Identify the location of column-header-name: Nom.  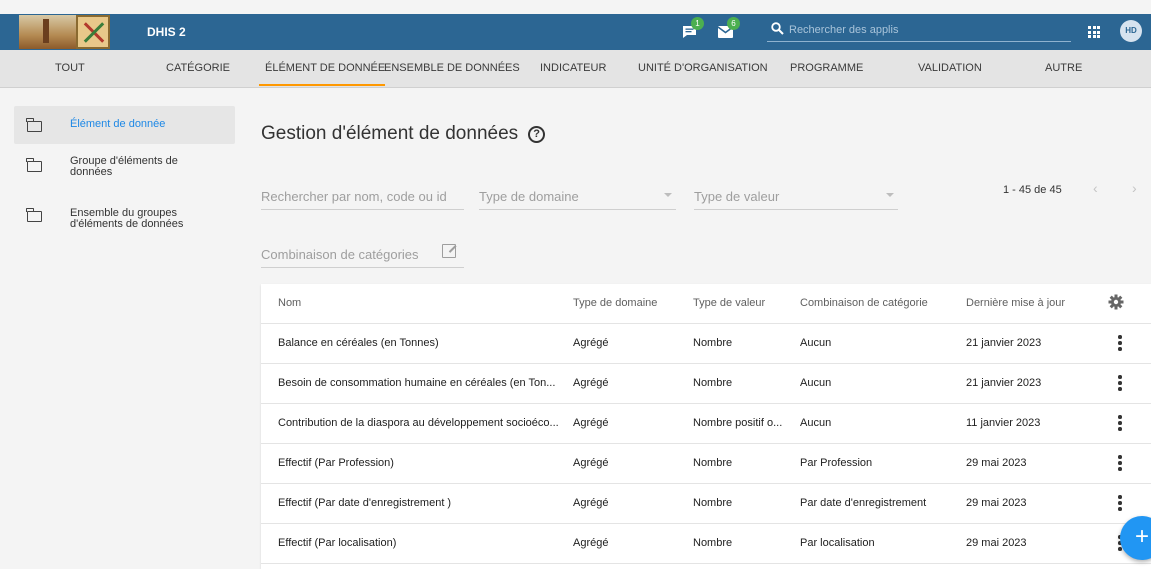
(419, 303).